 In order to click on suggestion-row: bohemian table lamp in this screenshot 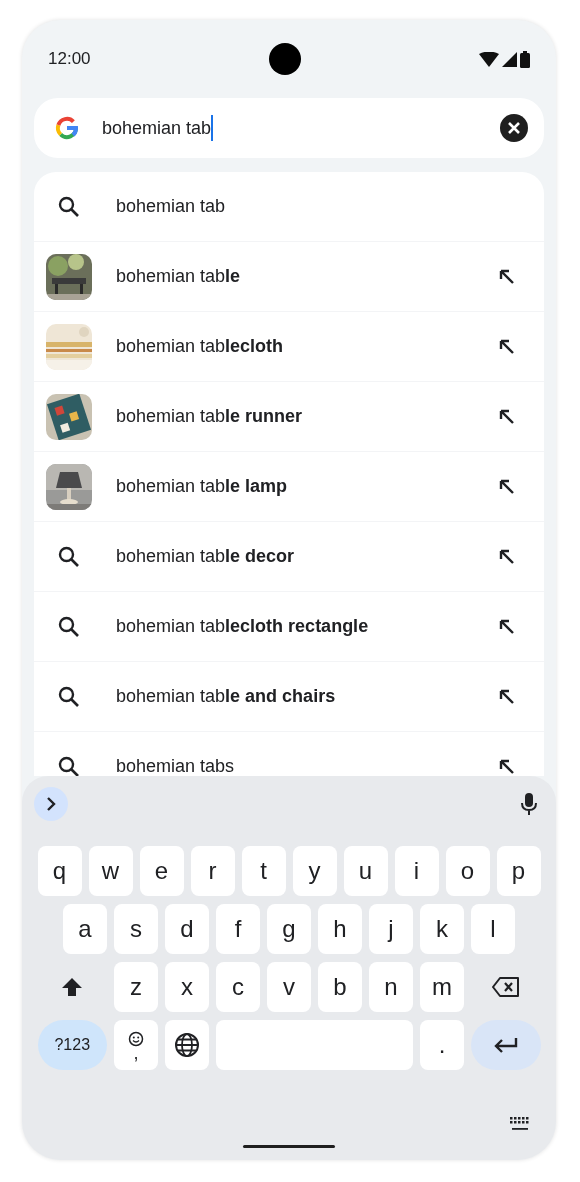, I will do `click(289, 487)`.